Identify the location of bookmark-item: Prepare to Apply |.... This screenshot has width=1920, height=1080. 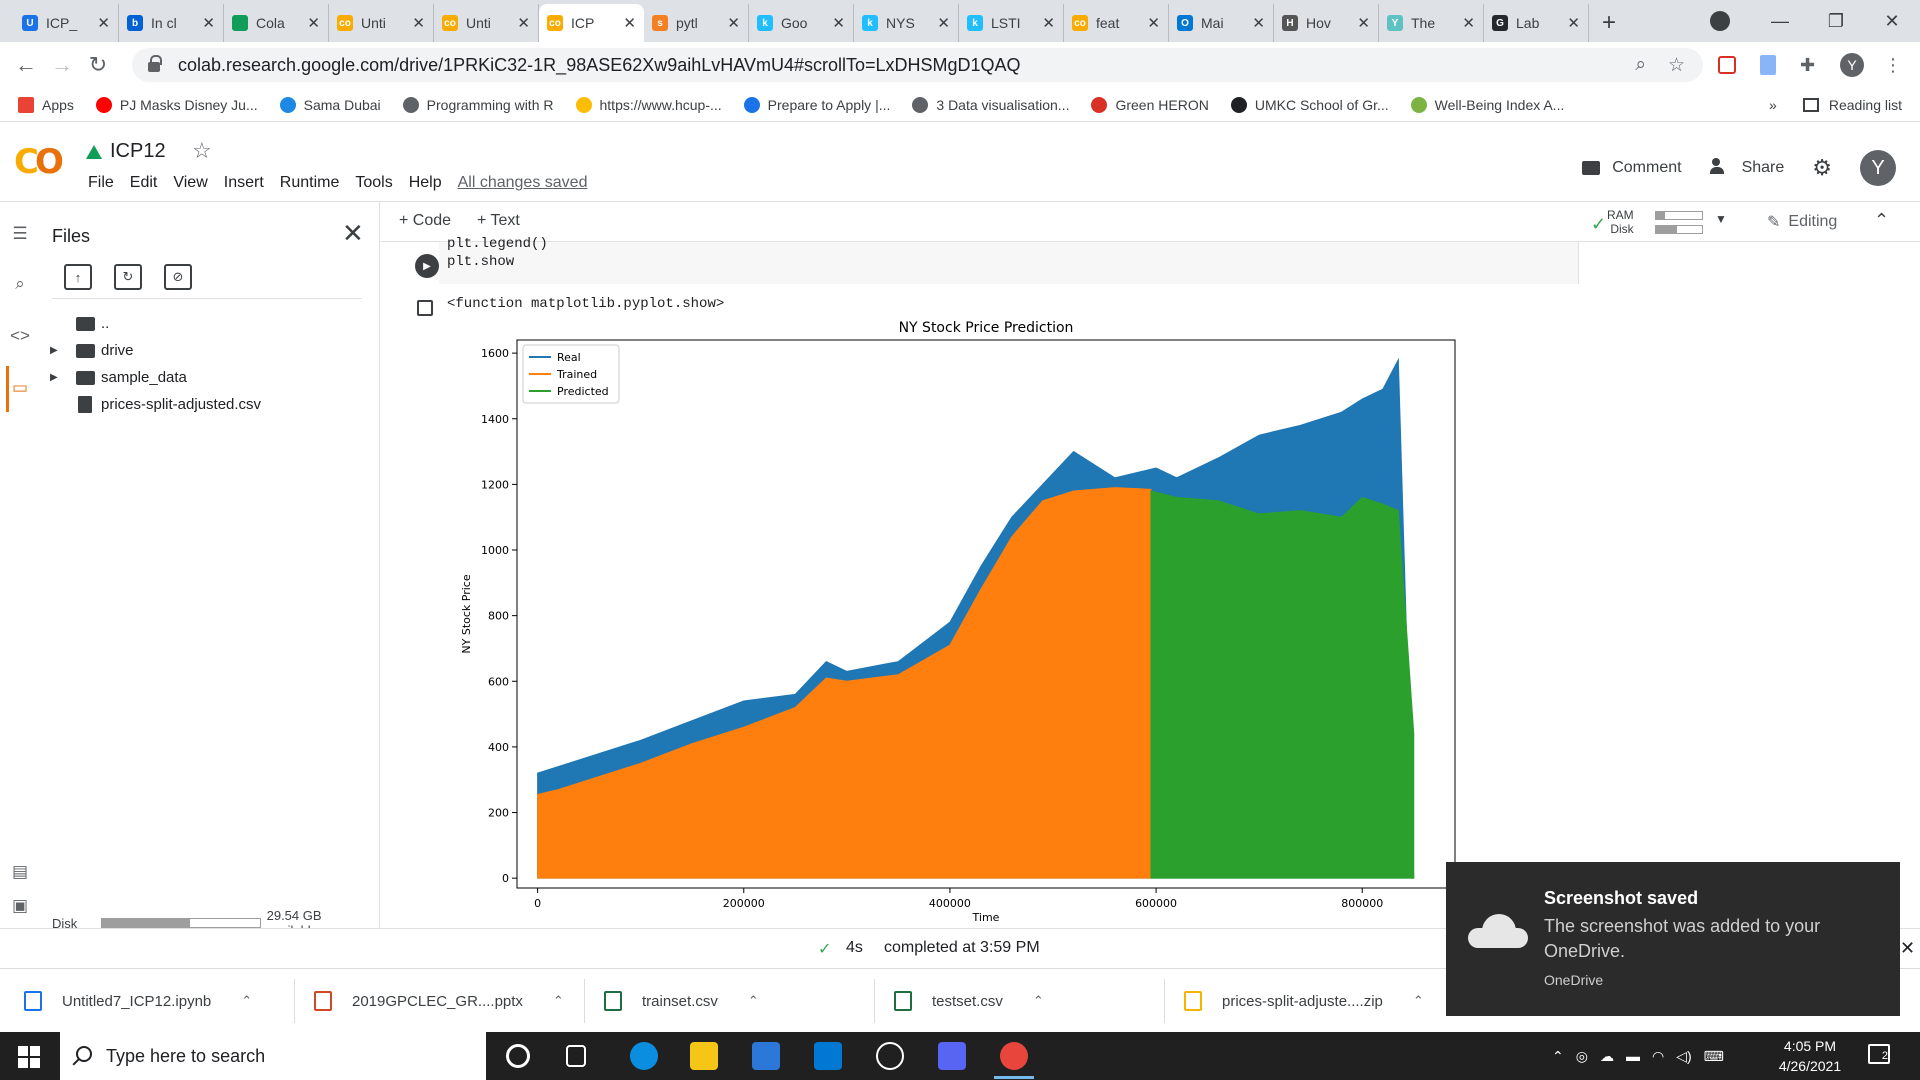
(816, 104).